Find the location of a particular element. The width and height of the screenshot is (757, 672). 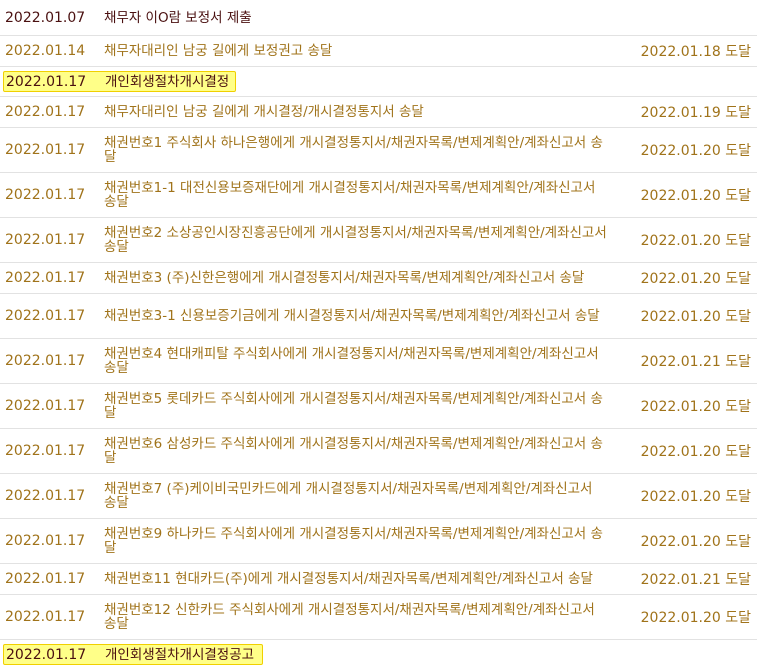

row-delivered: 2022.01.19 도달 is located at coordinates (695, 113).